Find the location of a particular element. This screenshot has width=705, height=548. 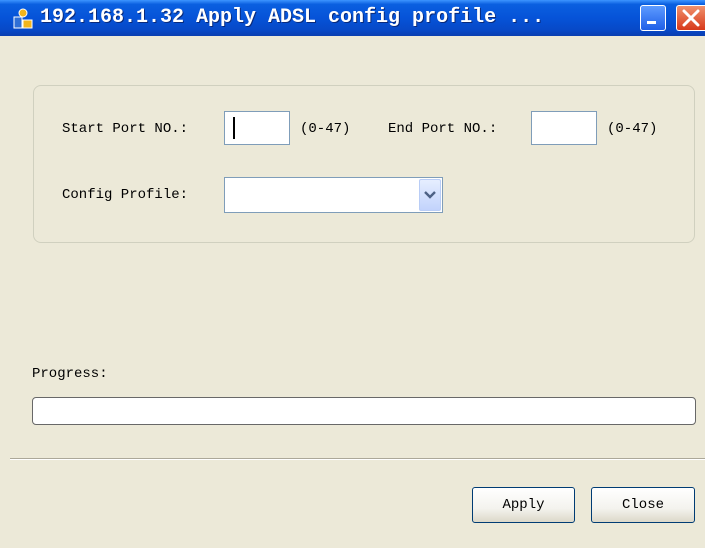

close-button: Close is located at coordinates (643, 505).